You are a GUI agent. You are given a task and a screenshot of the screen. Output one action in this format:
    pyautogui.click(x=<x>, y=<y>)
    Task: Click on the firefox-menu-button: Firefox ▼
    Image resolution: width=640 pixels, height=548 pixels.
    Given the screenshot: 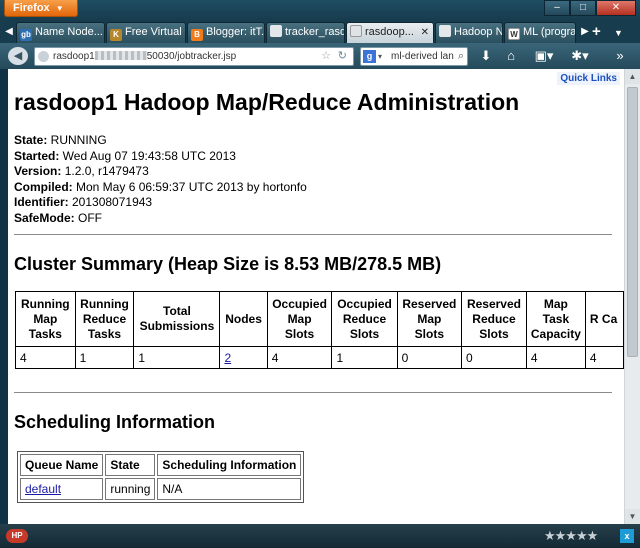 What is the action you would take?
    pyautogui.click(x=41, y=8)
    